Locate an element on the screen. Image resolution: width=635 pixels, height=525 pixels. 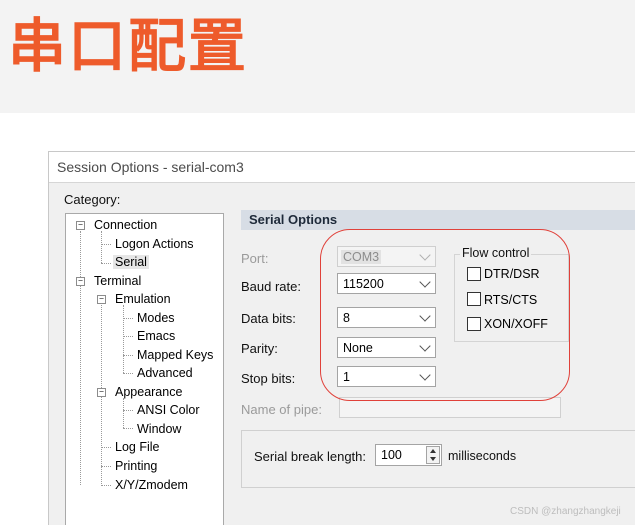
tree-item-connection: Connection is located at coordinates (125, 225).